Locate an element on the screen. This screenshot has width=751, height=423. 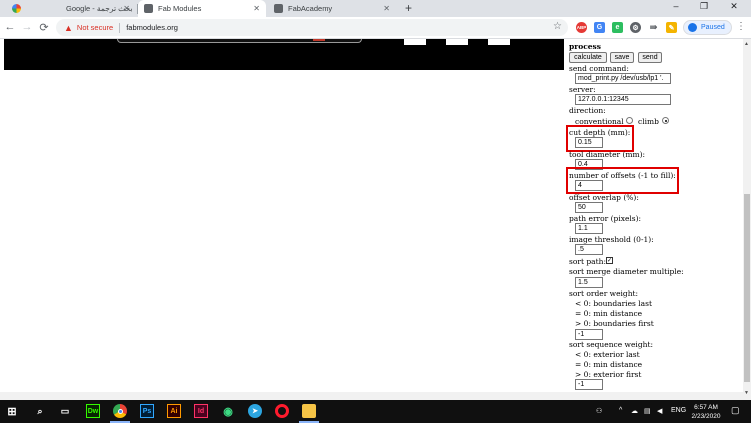
direction-label: direction: is located at coordinates (587, 110).